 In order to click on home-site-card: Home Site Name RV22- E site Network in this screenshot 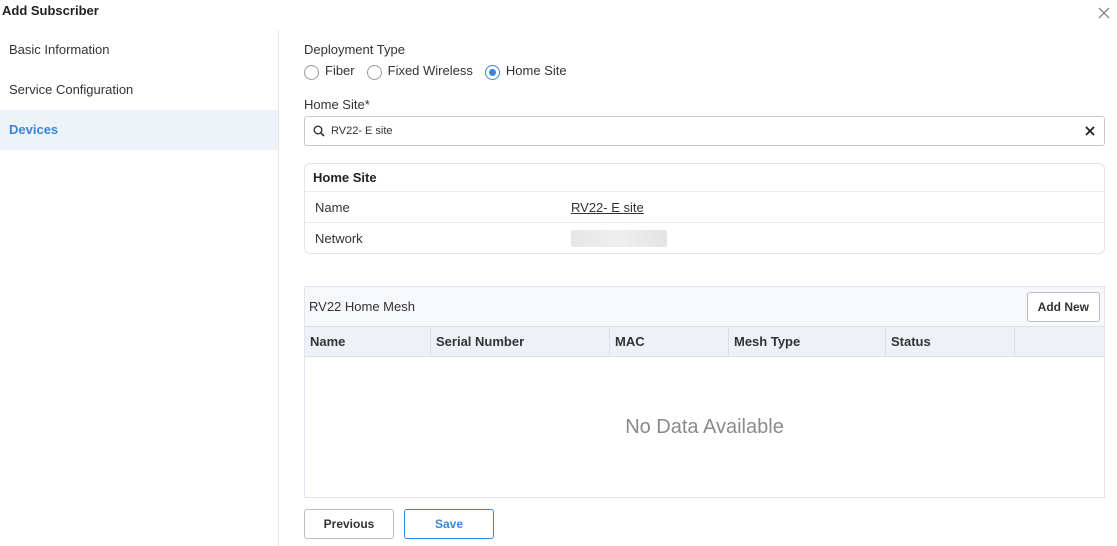, I will do `click(704, 208)`.